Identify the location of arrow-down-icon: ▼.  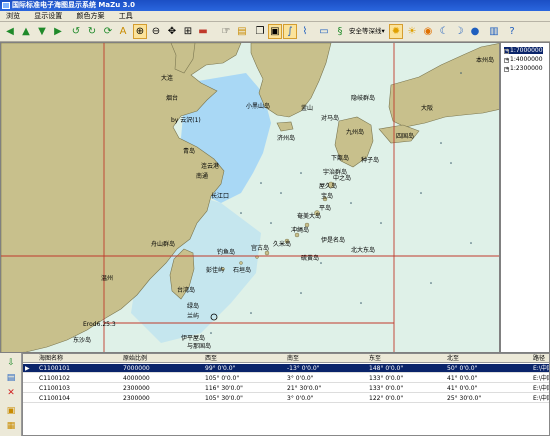
(42, 31).